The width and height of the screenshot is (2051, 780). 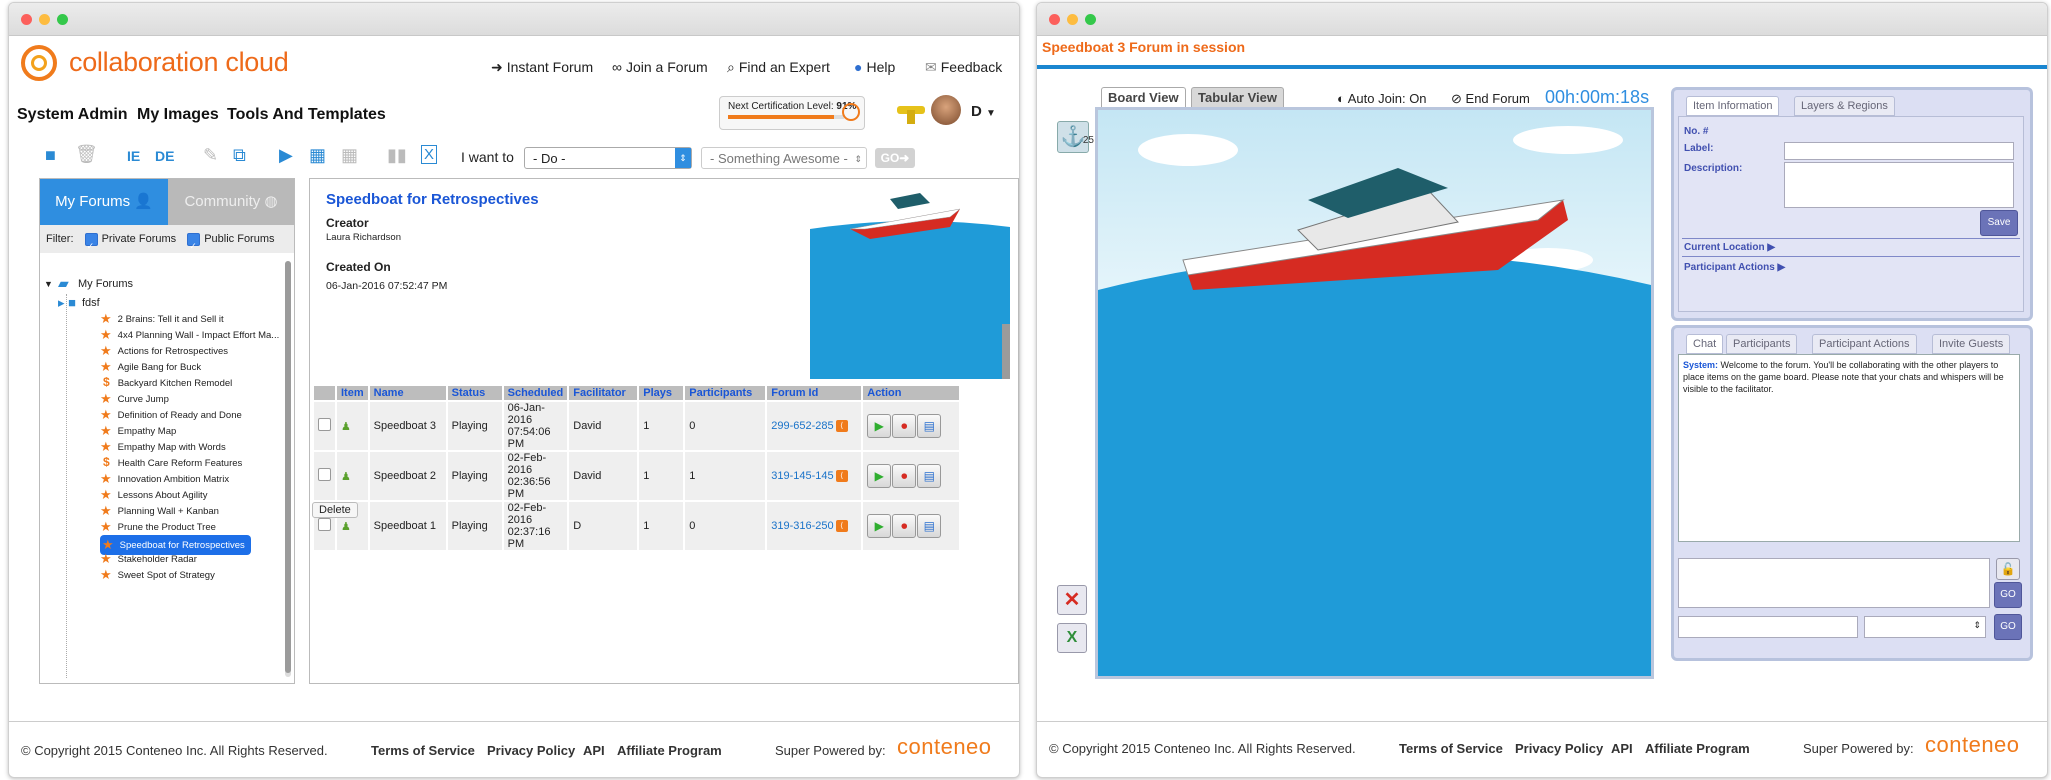 What do you see at coordinates (2008, 569) in the screenshot?
I see `lock-icon: 🔓` at bounding box center [2008, 569].